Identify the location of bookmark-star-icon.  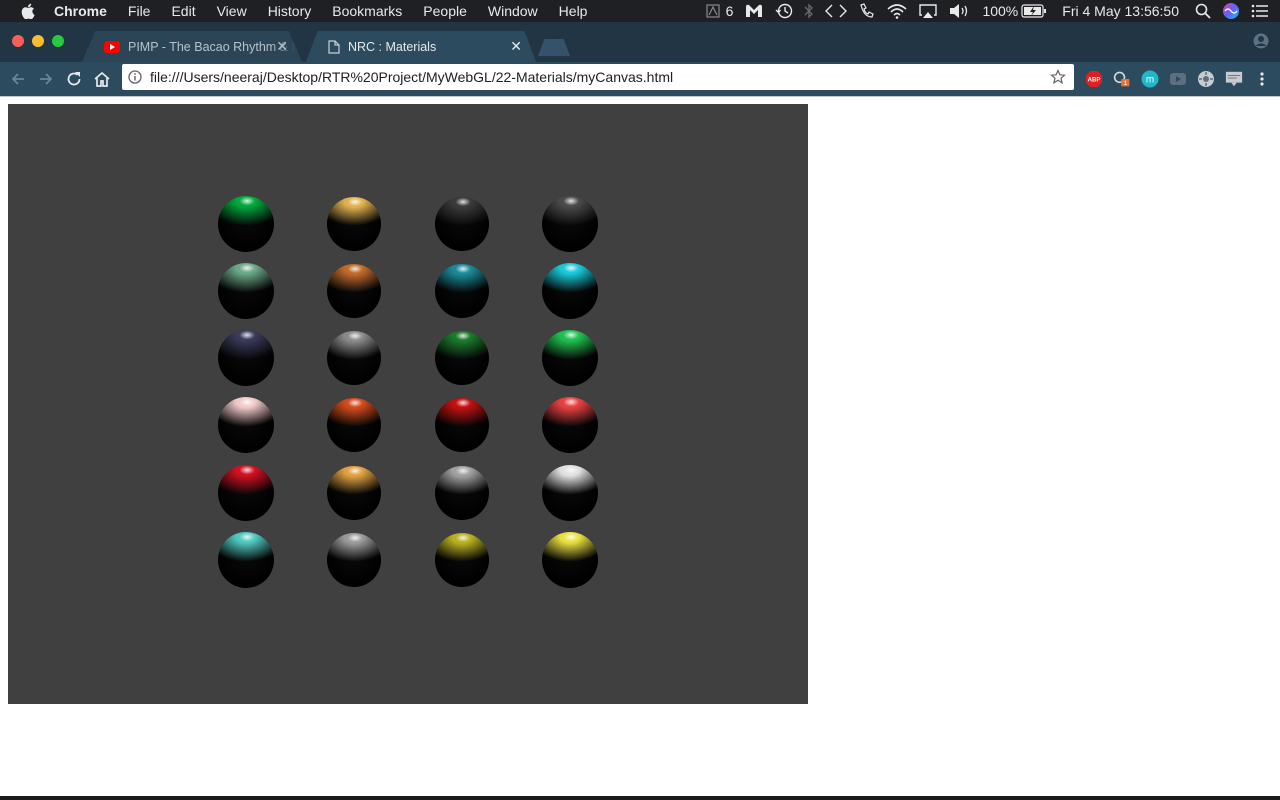
(1058, 79).